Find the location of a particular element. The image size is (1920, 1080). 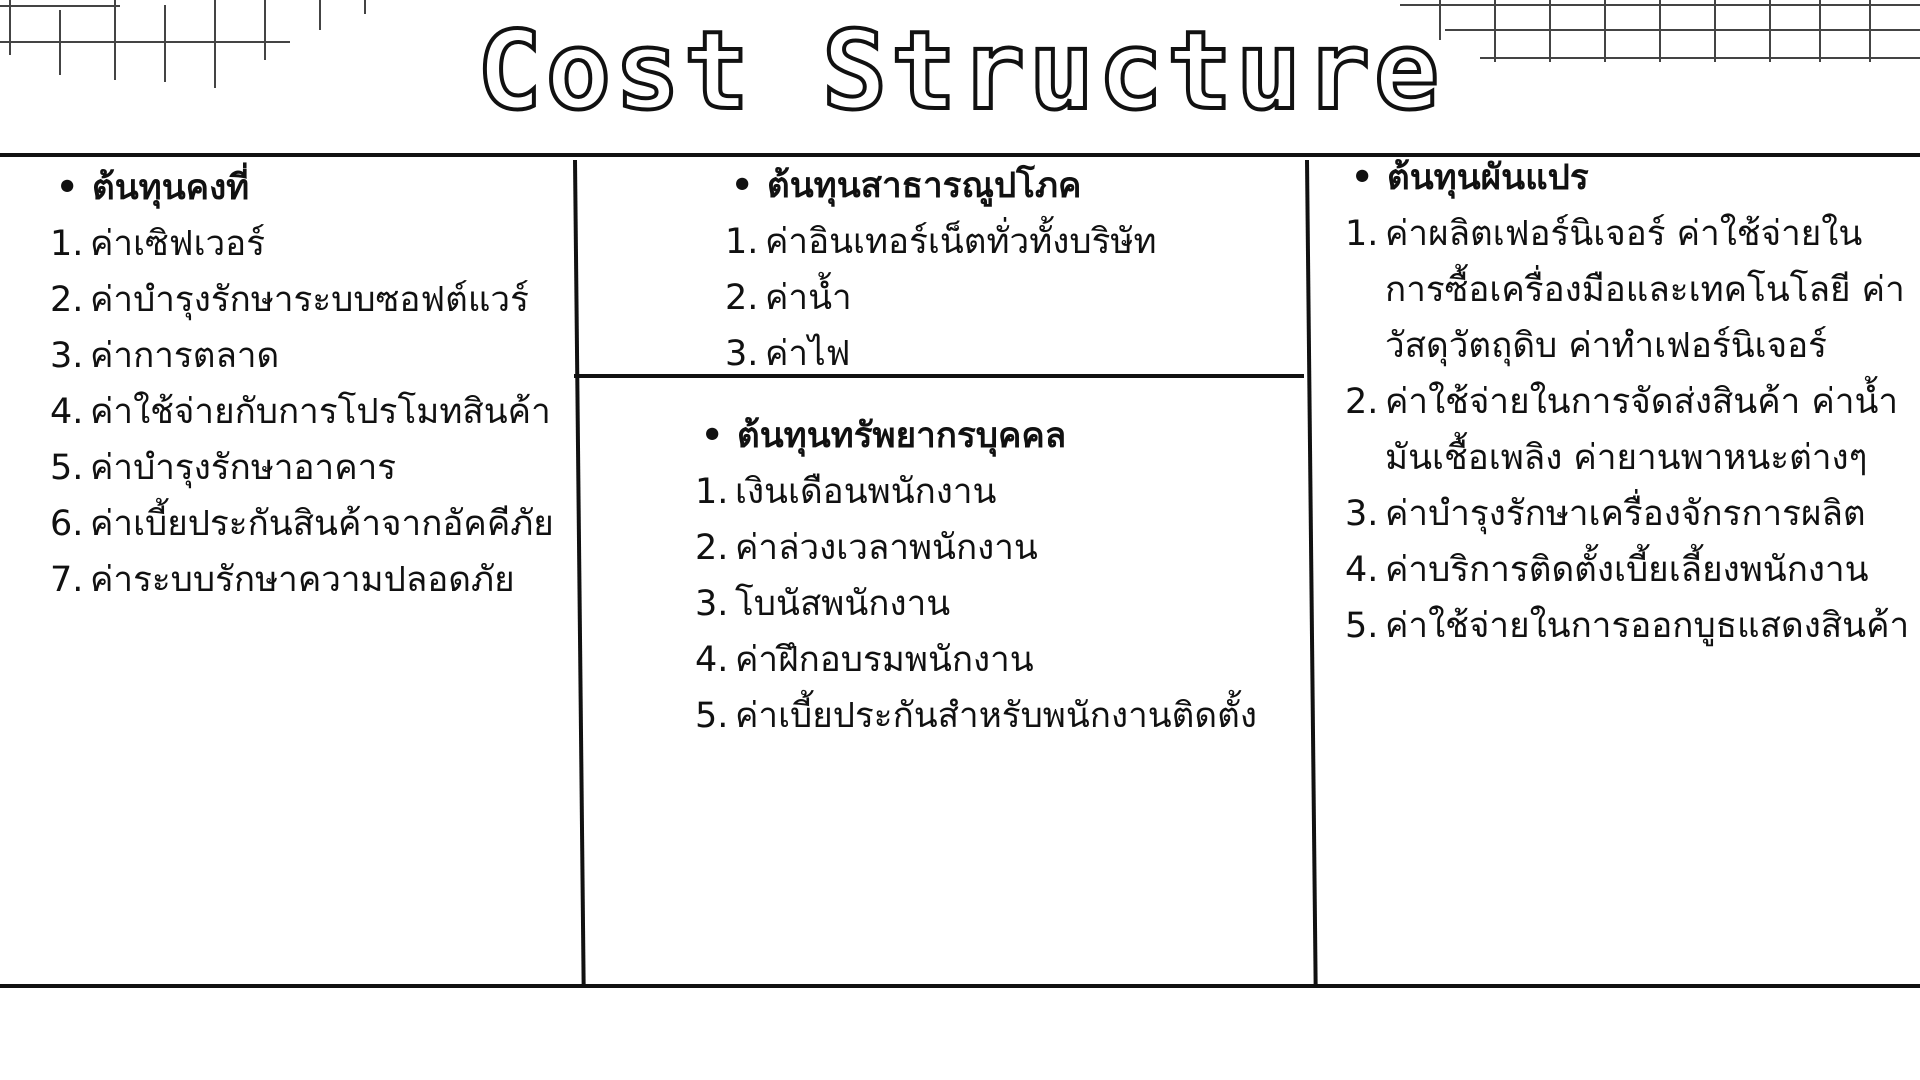

variable-costs-heading: • ต้นทุนผันแปร is located at coordinates (1630, 178).